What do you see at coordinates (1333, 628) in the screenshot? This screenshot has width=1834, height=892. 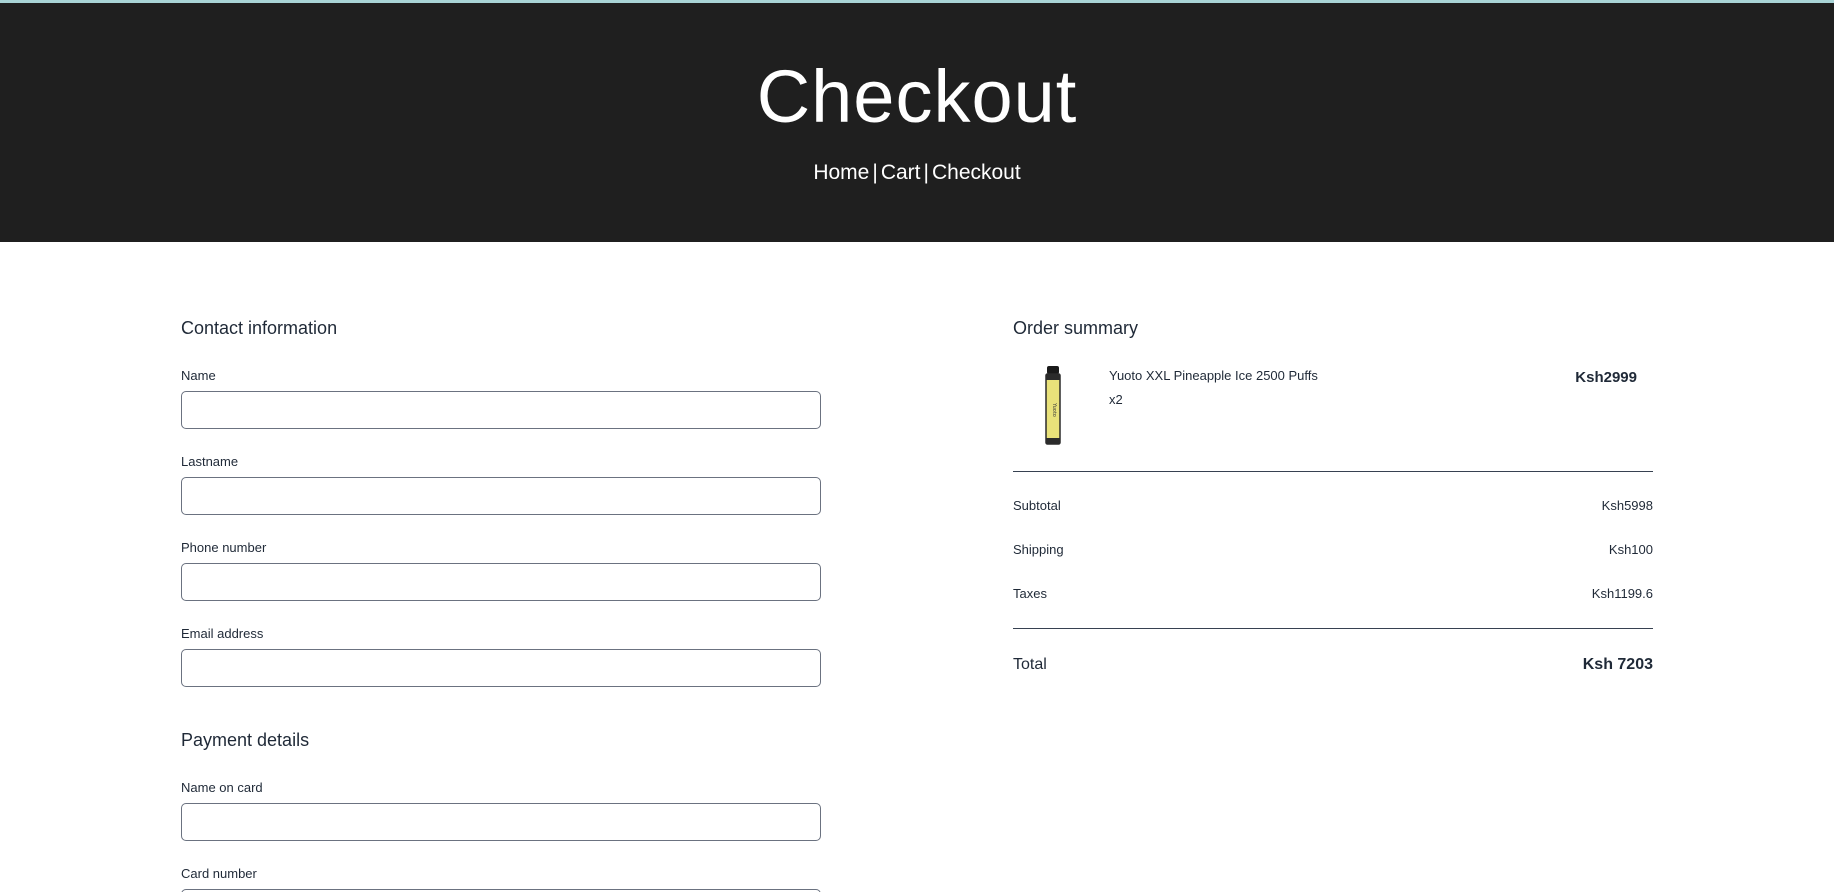 I see `total-divider` at bounding box center [1333, 628].